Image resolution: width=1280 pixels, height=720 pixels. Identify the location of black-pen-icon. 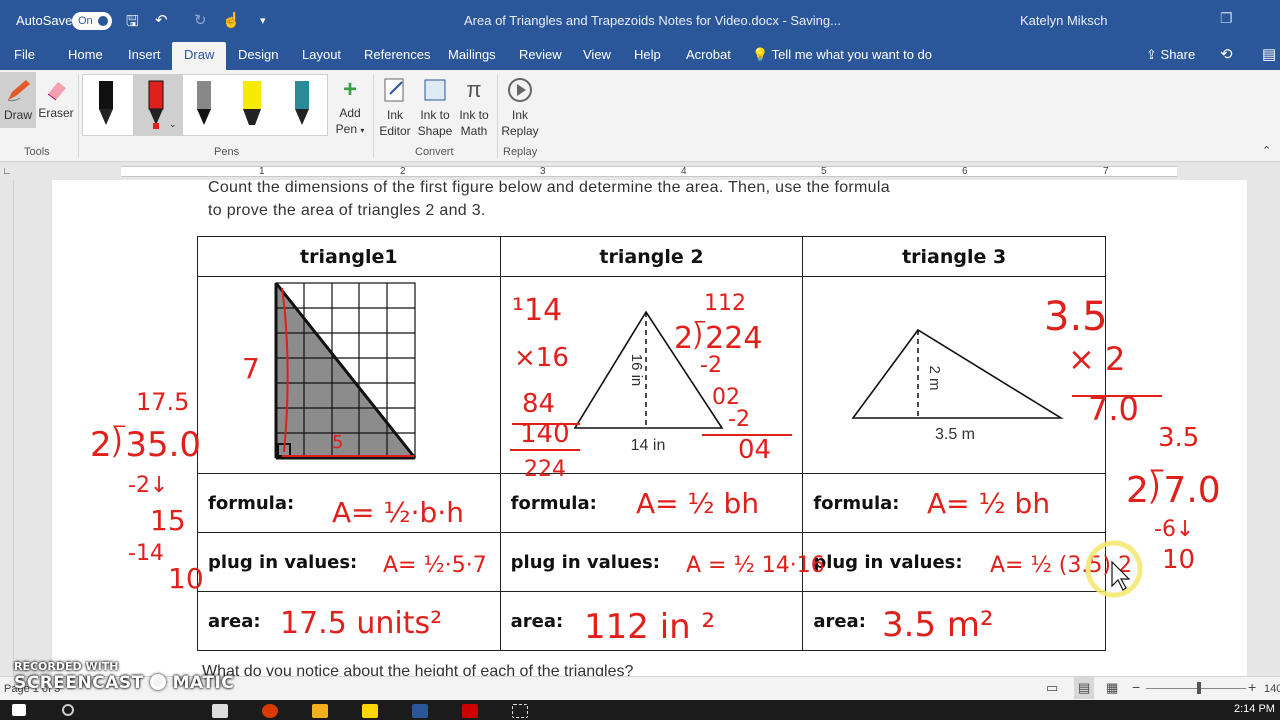
(106, 105).